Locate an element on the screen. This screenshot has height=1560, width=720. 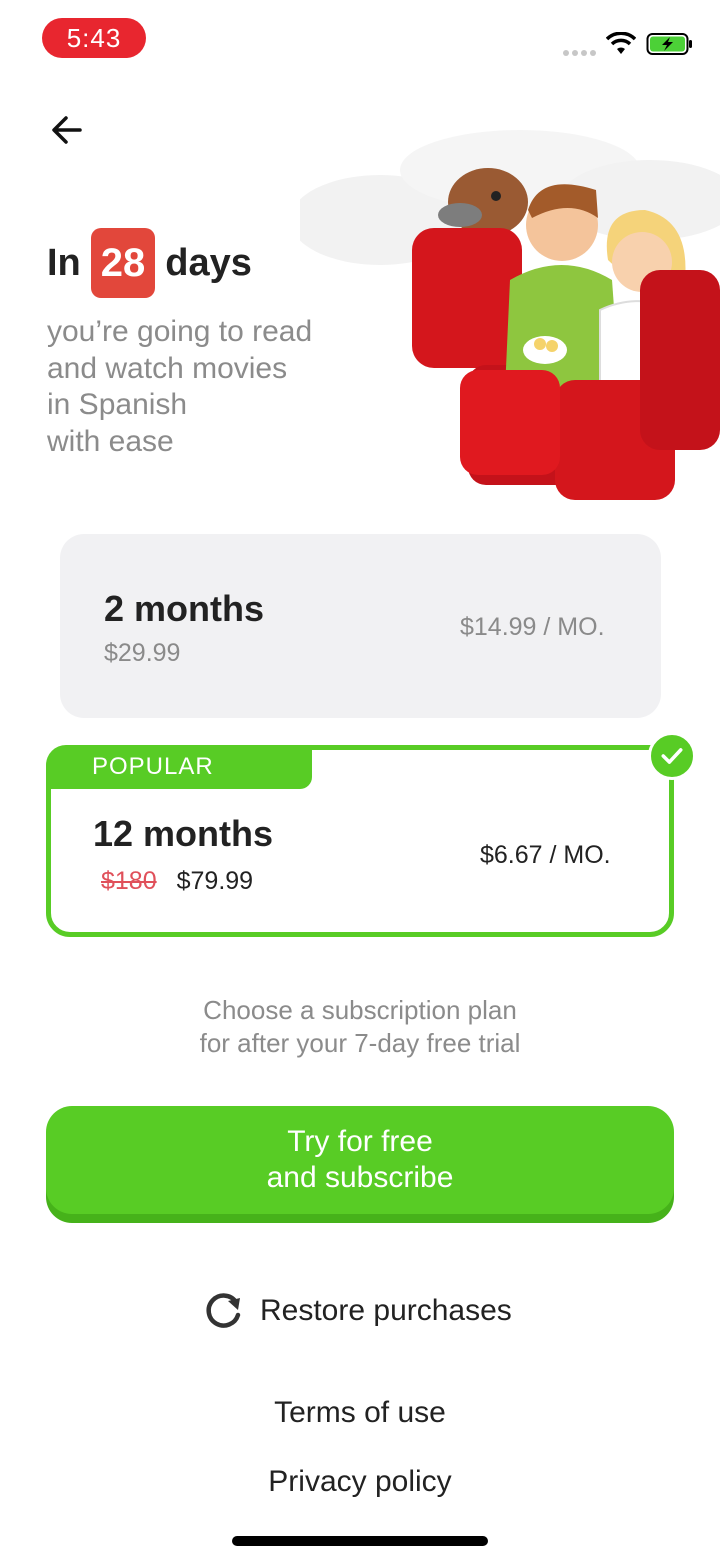
title-prefix: In is located at coordinates (64, 262).